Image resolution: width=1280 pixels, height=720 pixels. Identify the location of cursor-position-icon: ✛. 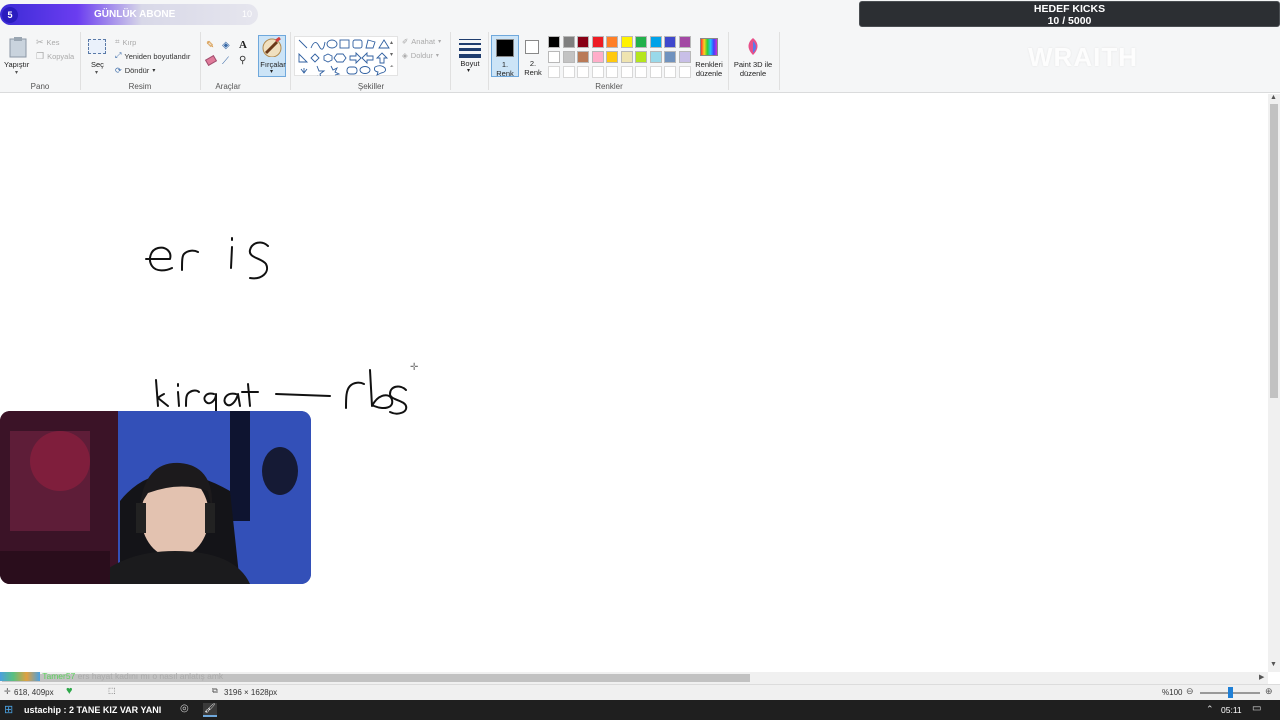
(7, 691).